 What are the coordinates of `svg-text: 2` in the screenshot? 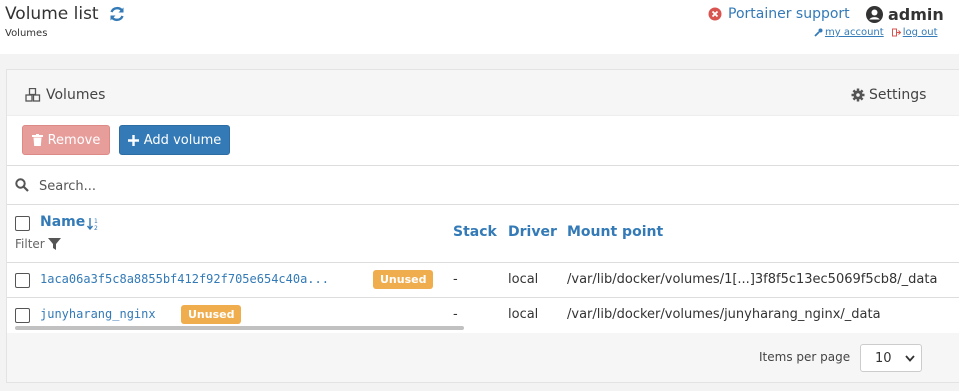 It's located at (96, 228).